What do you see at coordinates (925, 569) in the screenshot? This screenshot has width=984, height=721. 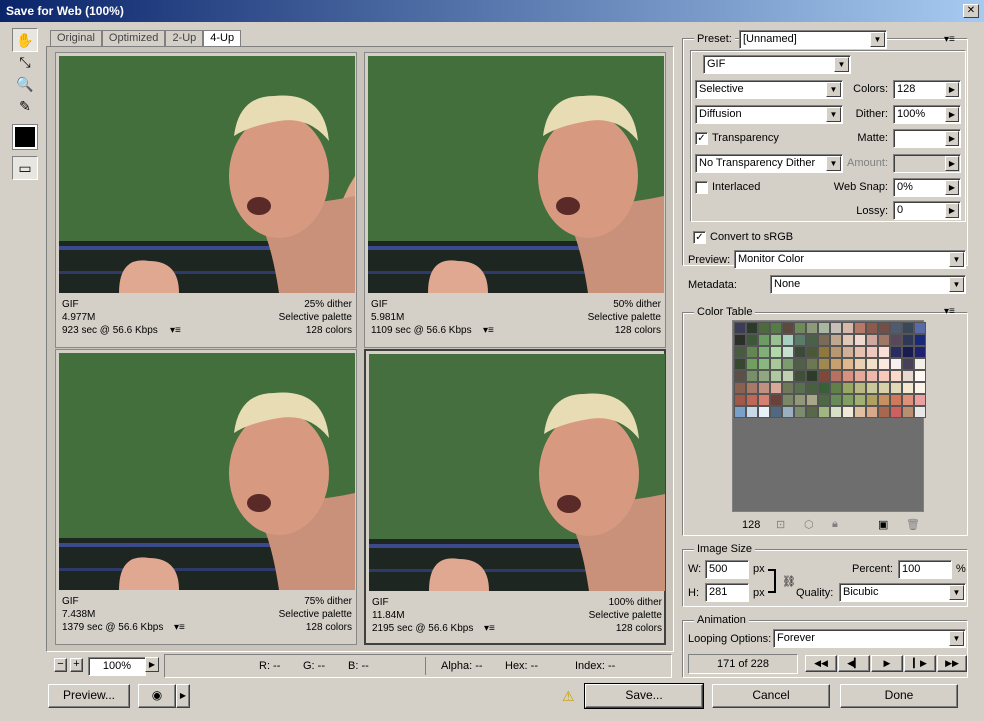 I see `percent-field: 100` at bounding box center [925, 569].